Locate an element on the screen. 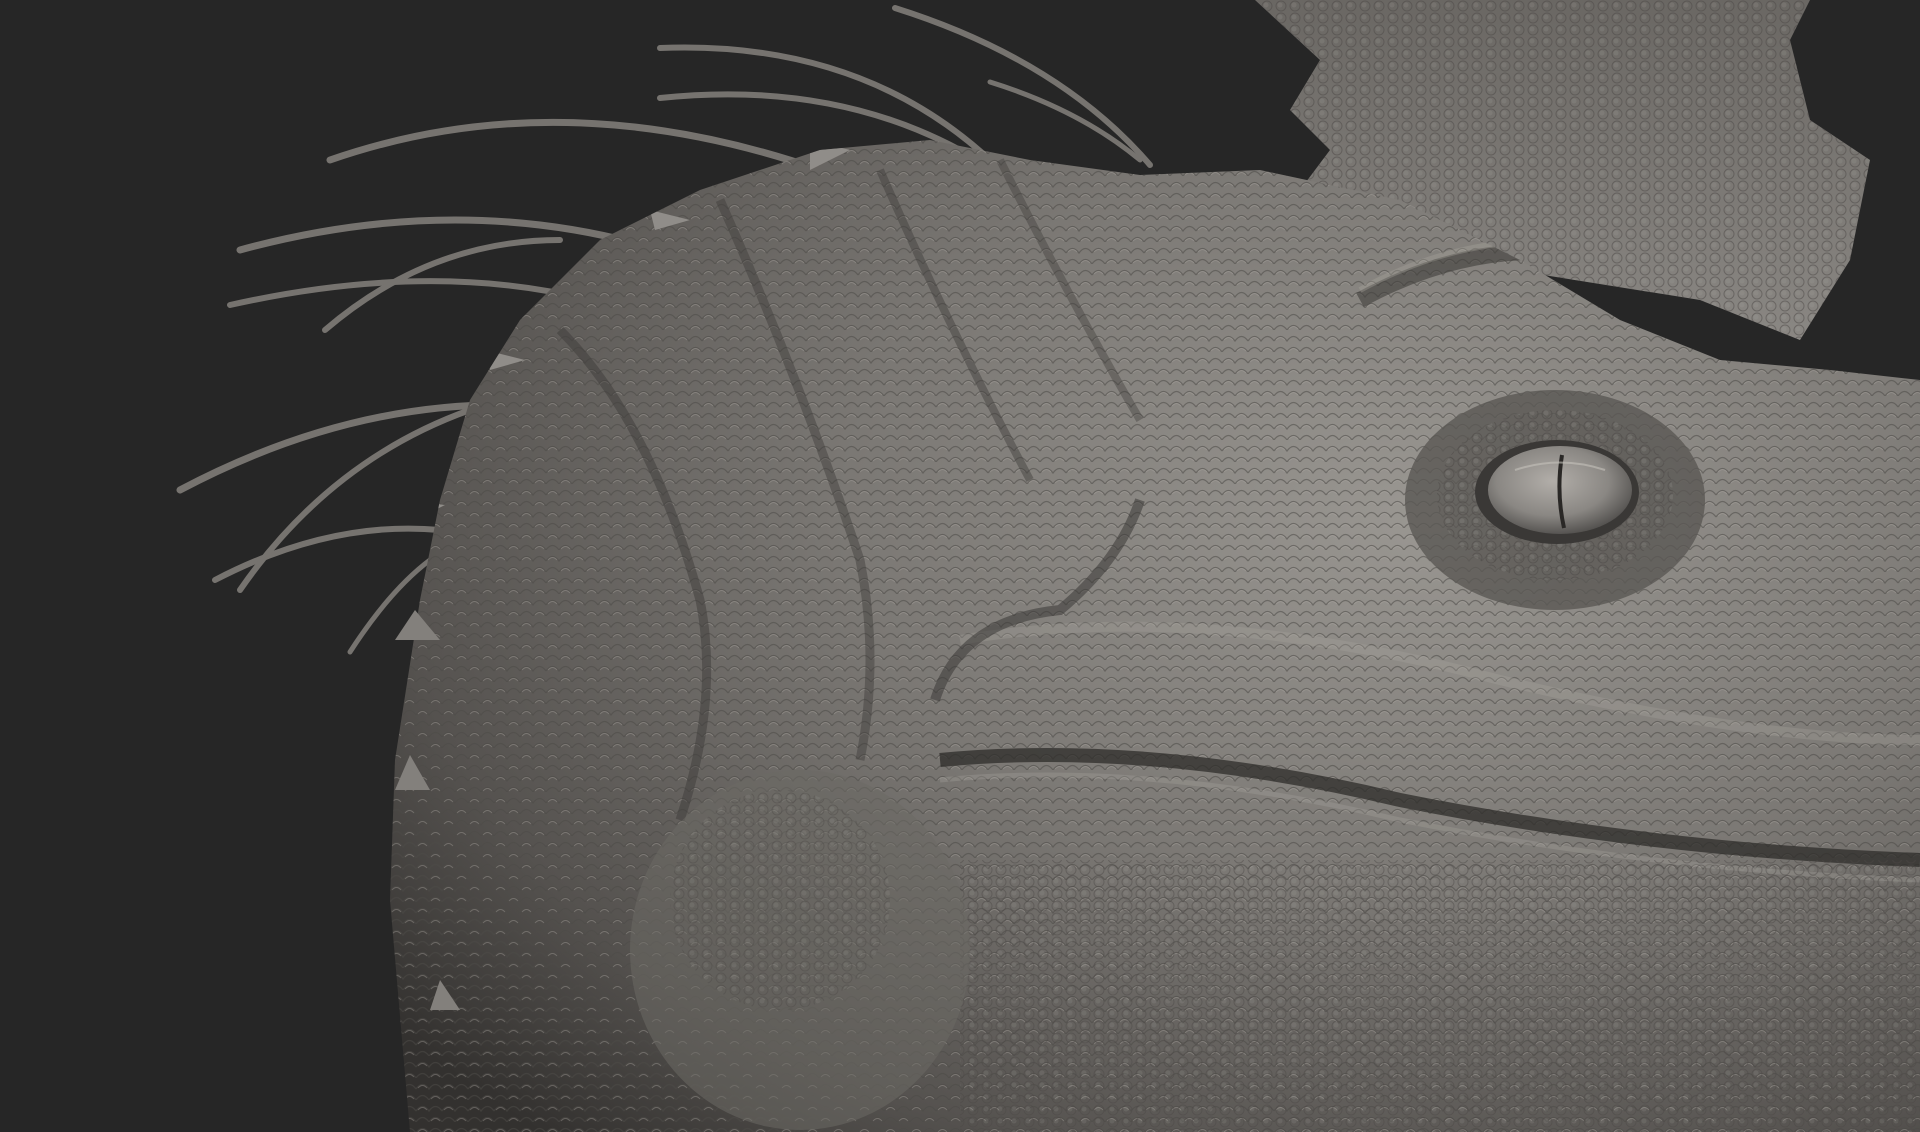 This screenshot has width=1920, height=1132. eye is located at coordinates (1555, 500).